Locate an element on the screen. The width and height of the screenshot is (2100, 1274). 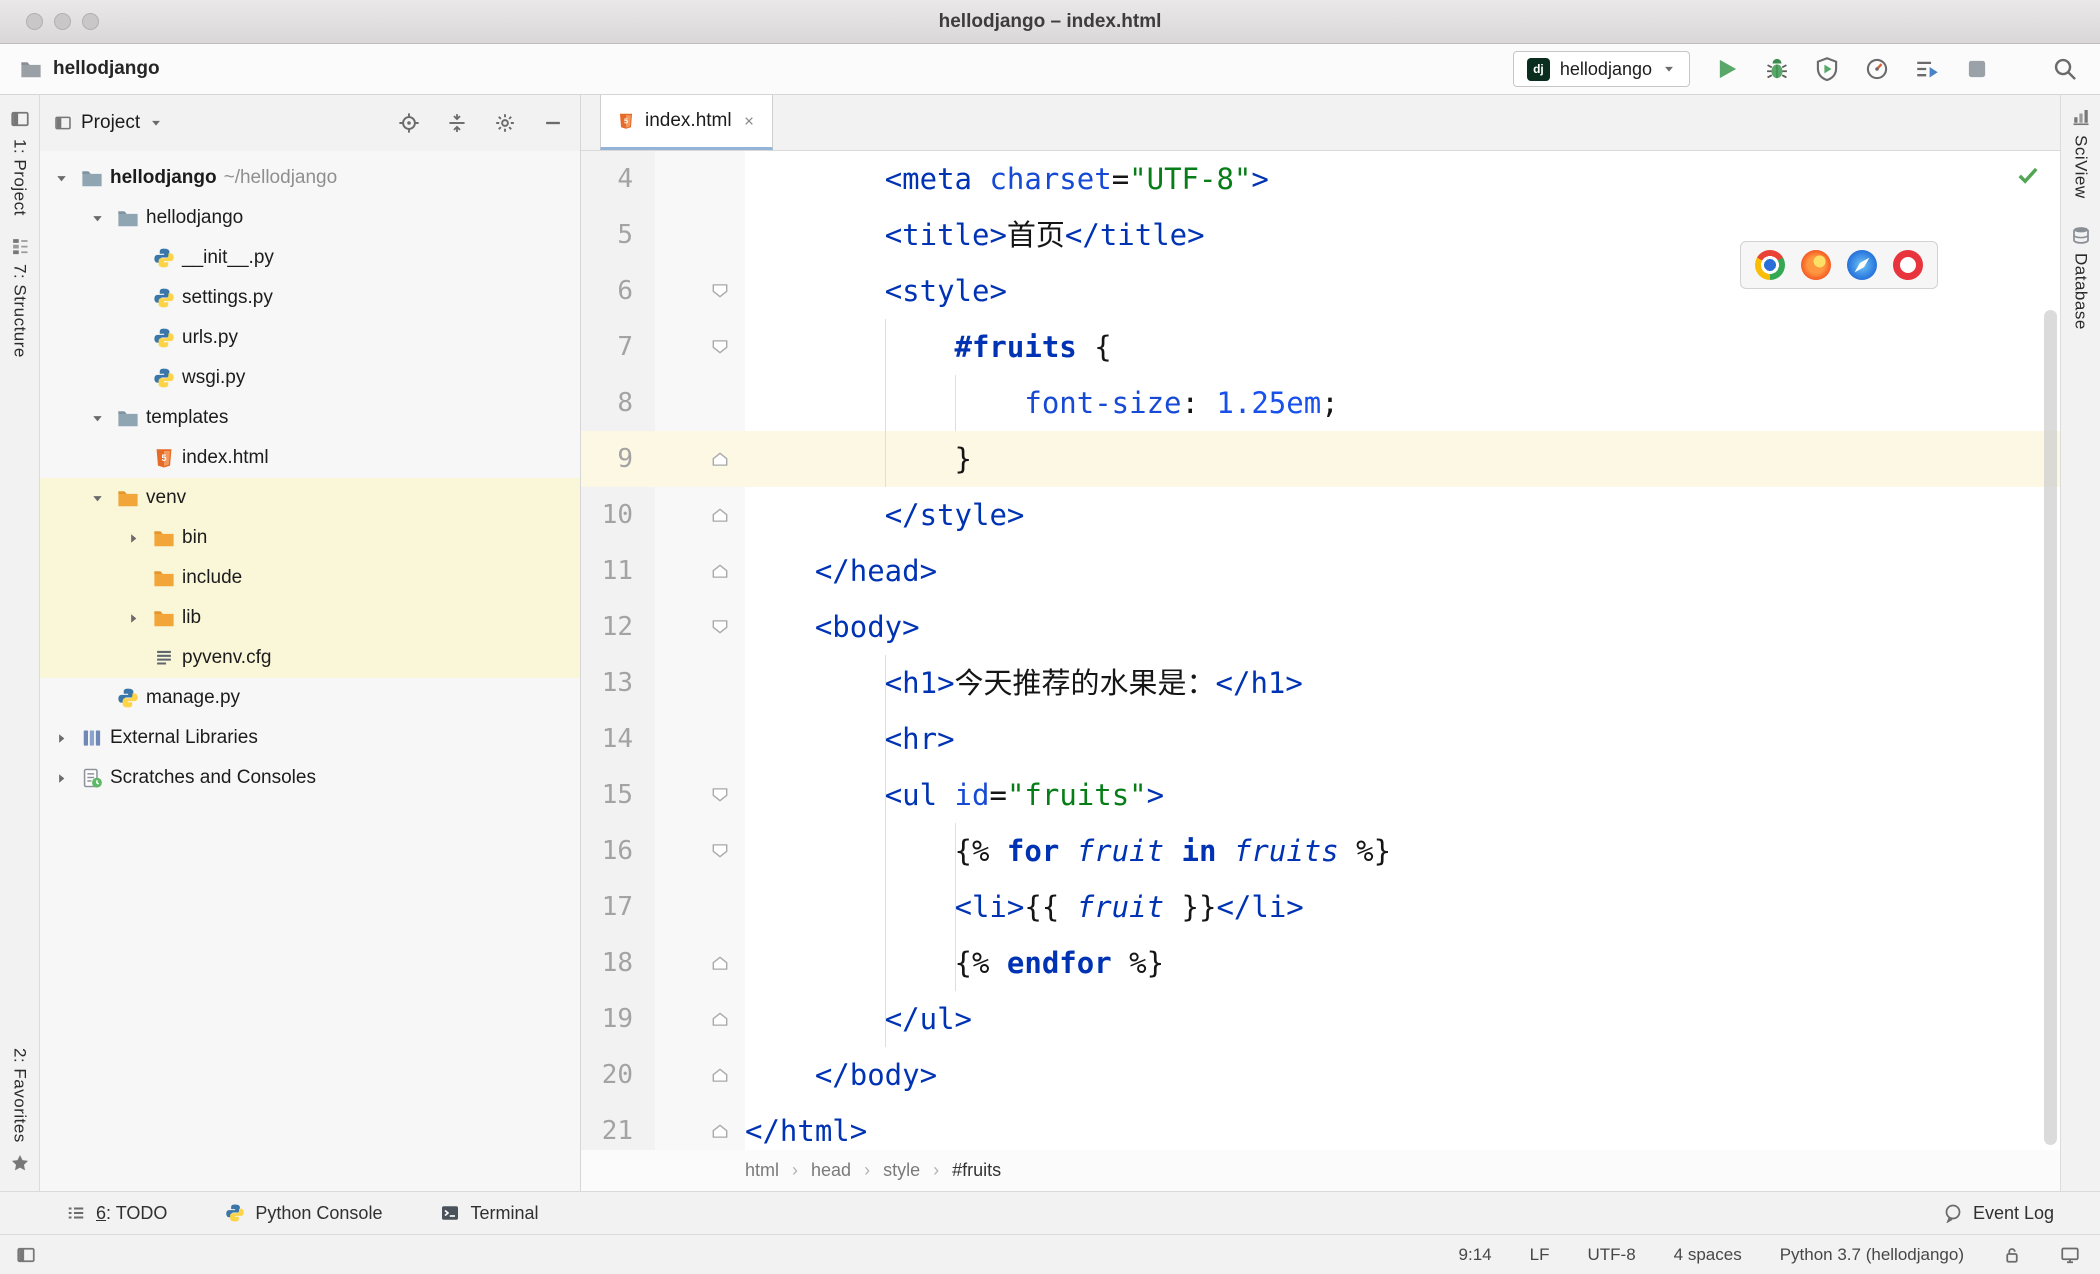
tree-item-templates: templates is located at coordinates (310, 418).